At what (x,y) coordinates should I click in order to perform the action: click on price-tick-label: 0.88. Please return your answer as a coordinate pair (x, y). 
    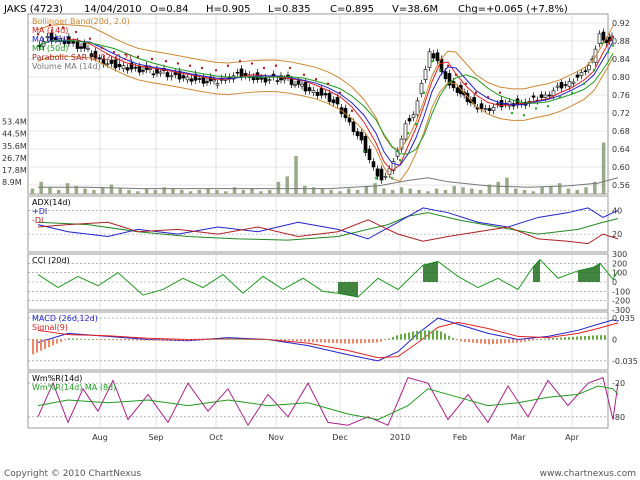
    Looking at the image, I should click on (621, 41).